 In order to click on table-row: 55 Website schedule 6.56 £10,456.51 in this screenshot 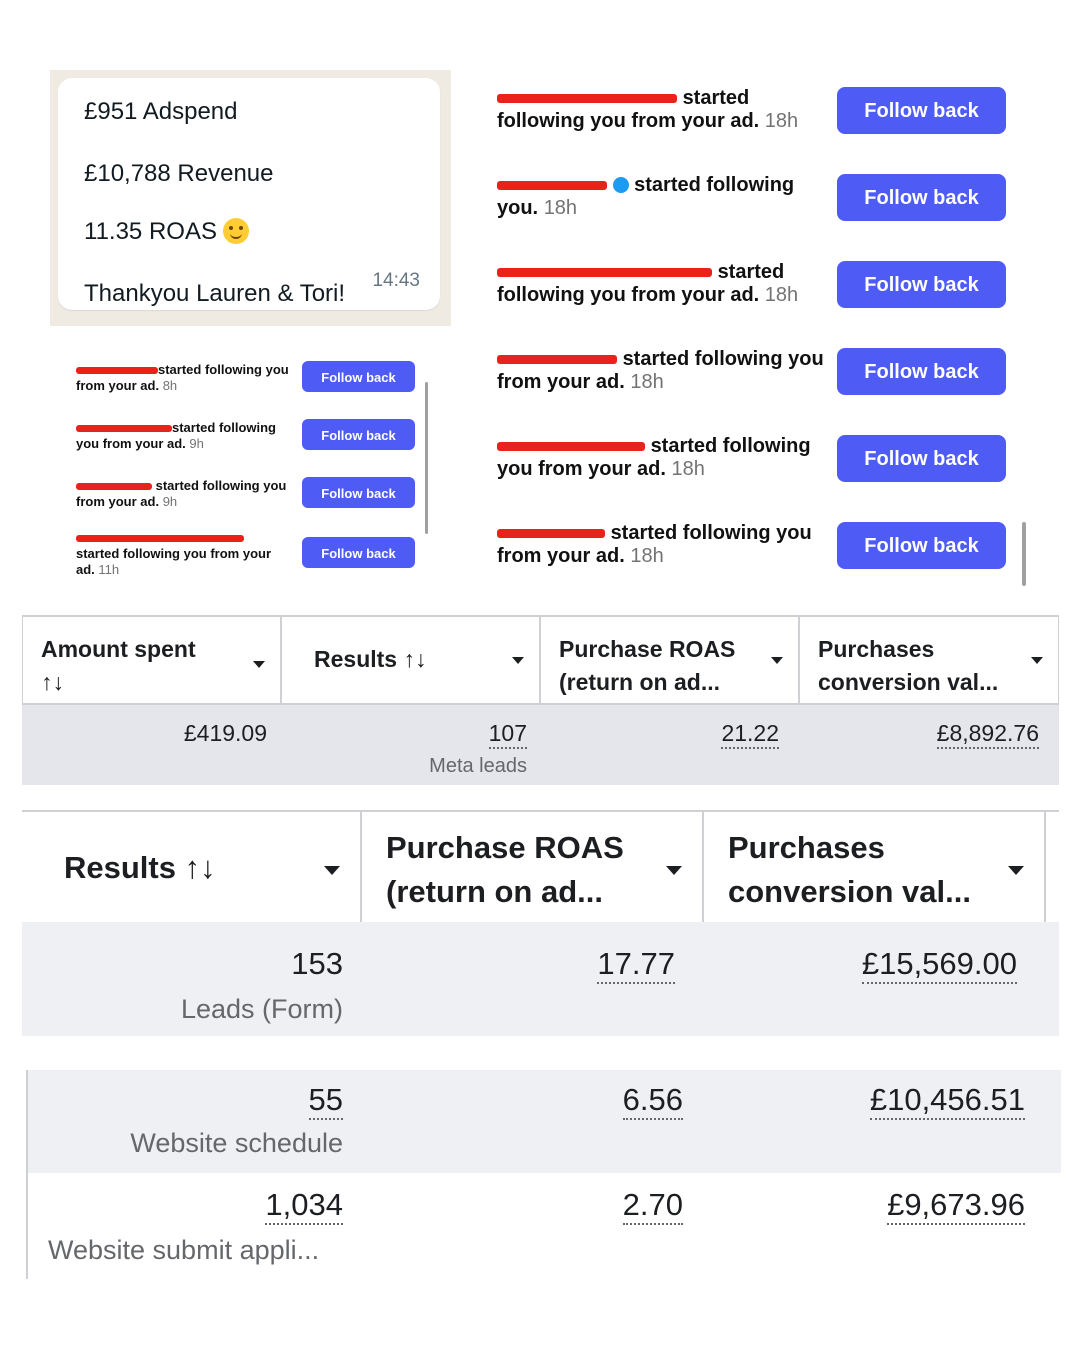, I will do `click(543, 1121)`.